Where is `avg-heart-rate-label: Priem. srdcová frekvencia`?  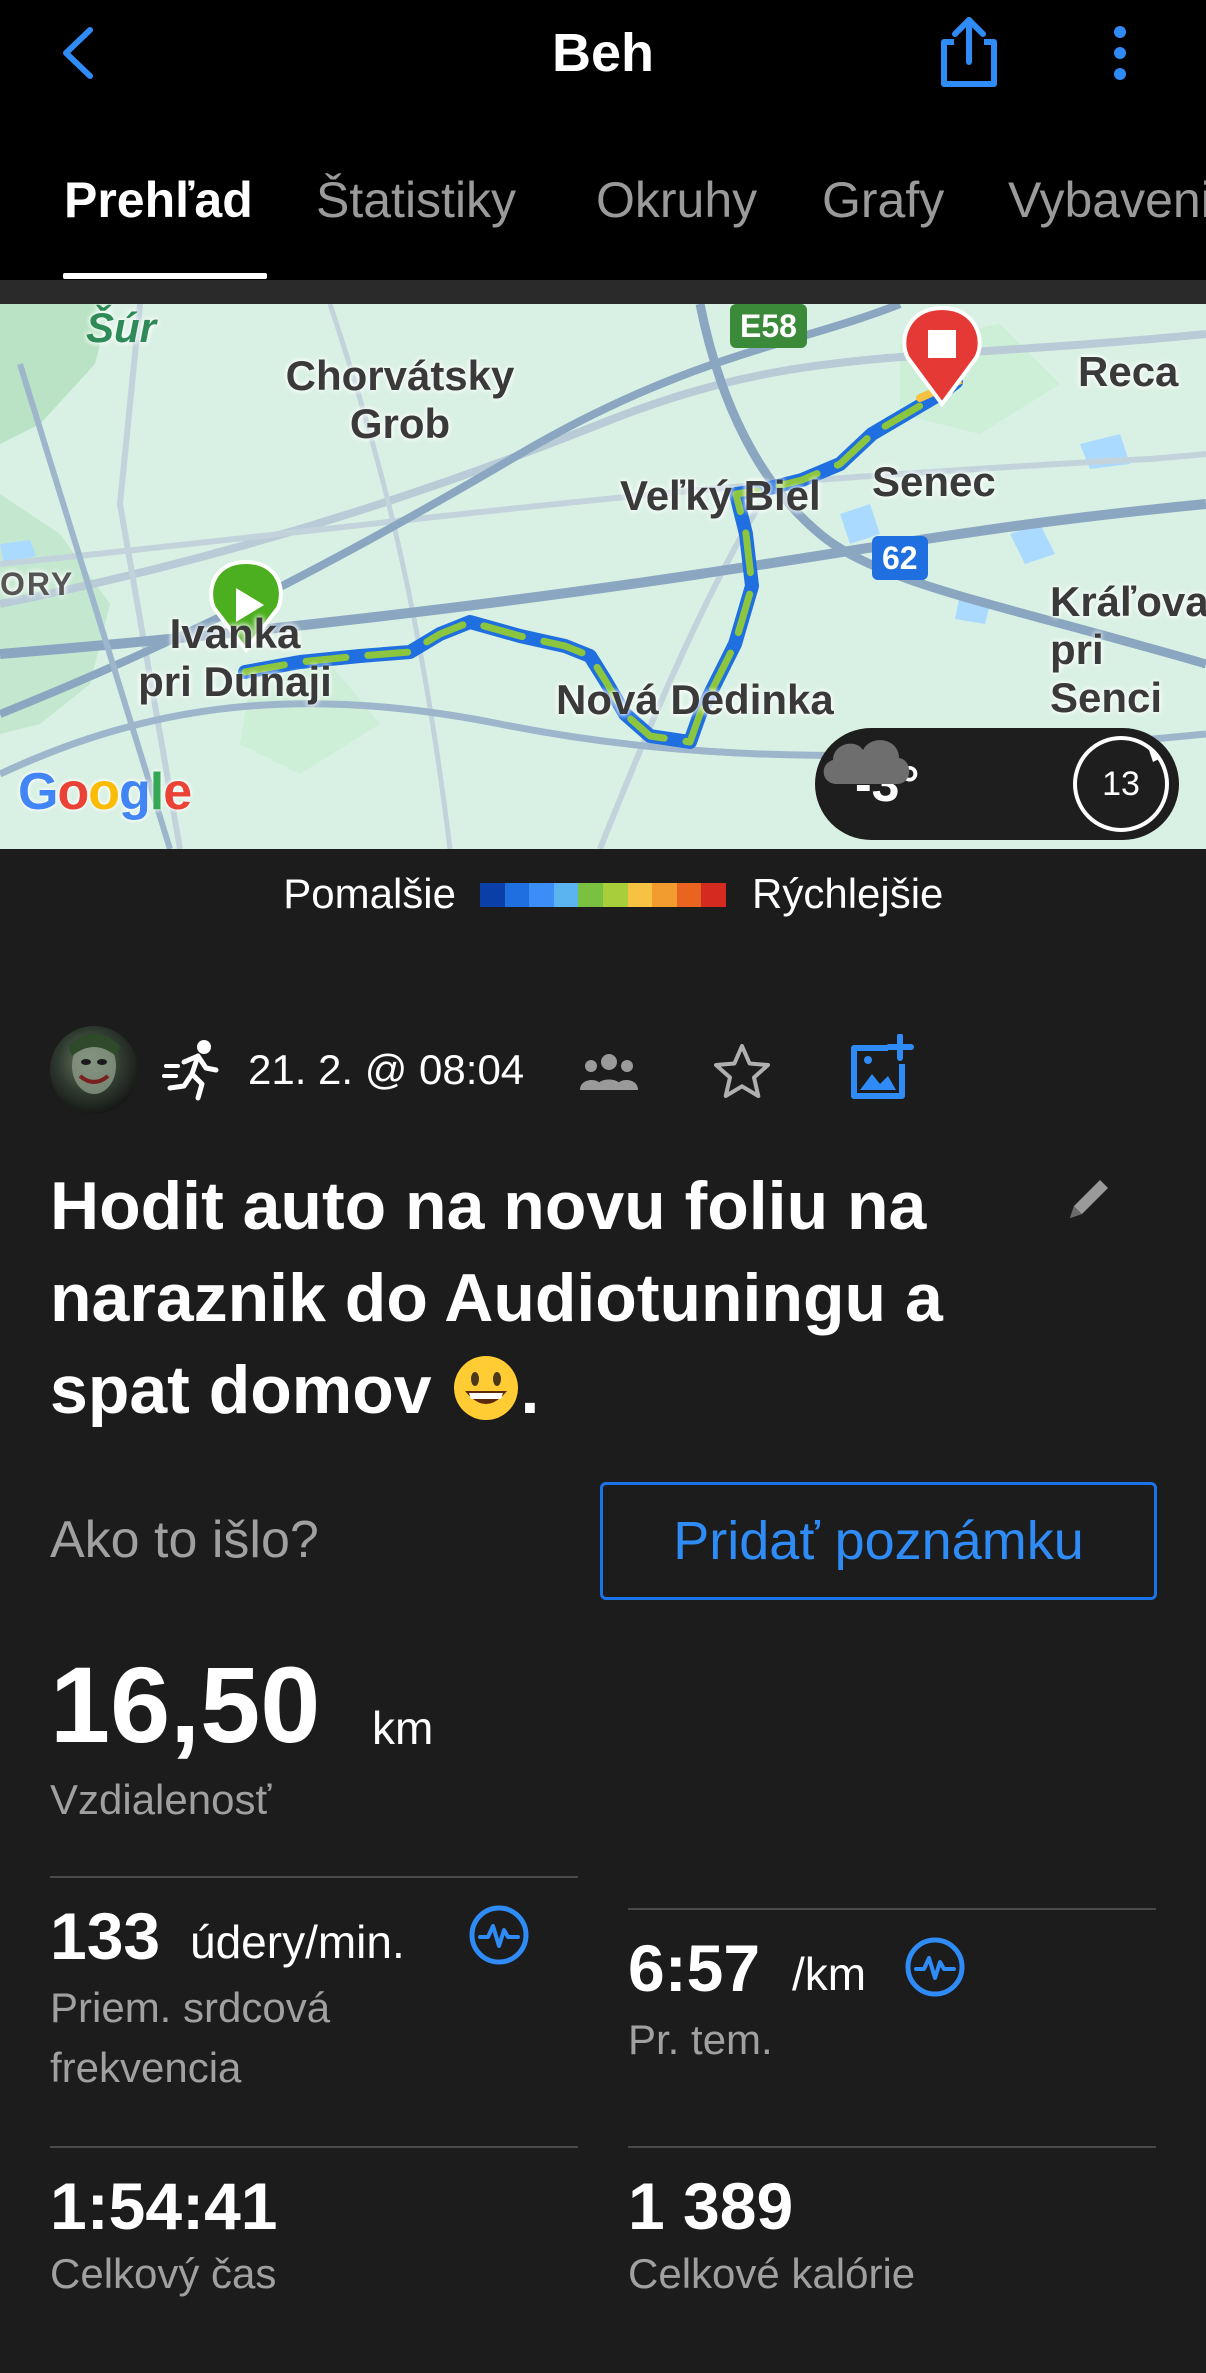 avg-heart-rate-label: Priem. srdcová frekvencia is located at coordinates (190, 2037).